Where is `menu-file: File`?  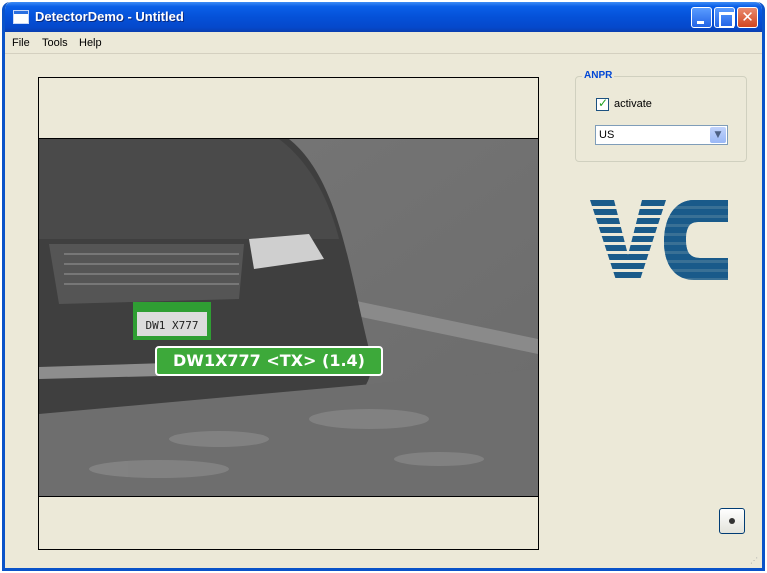 menu-file: File is located at coordinates (21, 43).